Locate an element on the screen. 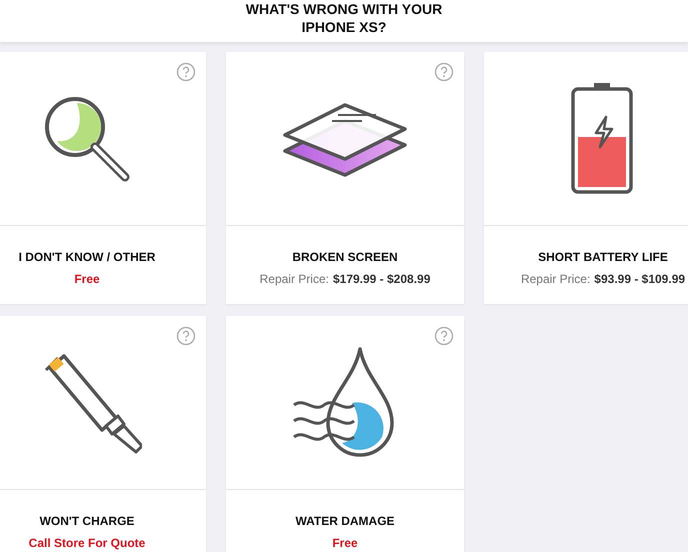 The width and height of the screenshot is (688, 552). issue-title: I DON'T KNOW / OTHER is located at coordinates (87, 257).